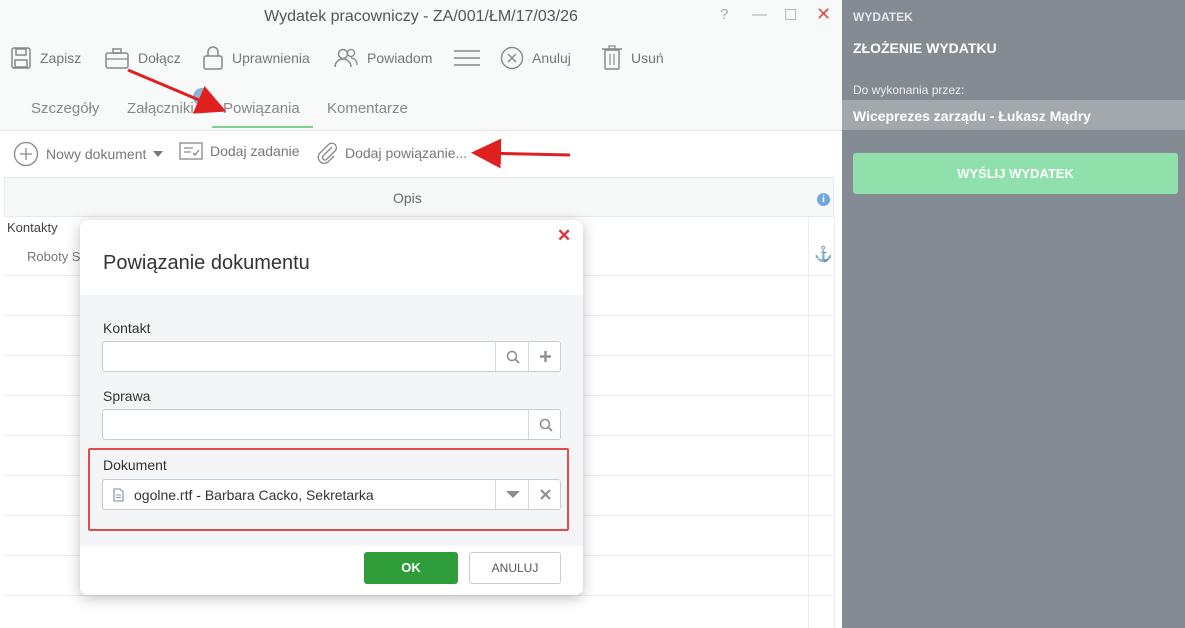 This screenshot has height=628, width=1185. What do you see at coordinates (65, 108) in the screenshot?
I see `tab-details: Szczegóły` at bounding box center [65, 108].